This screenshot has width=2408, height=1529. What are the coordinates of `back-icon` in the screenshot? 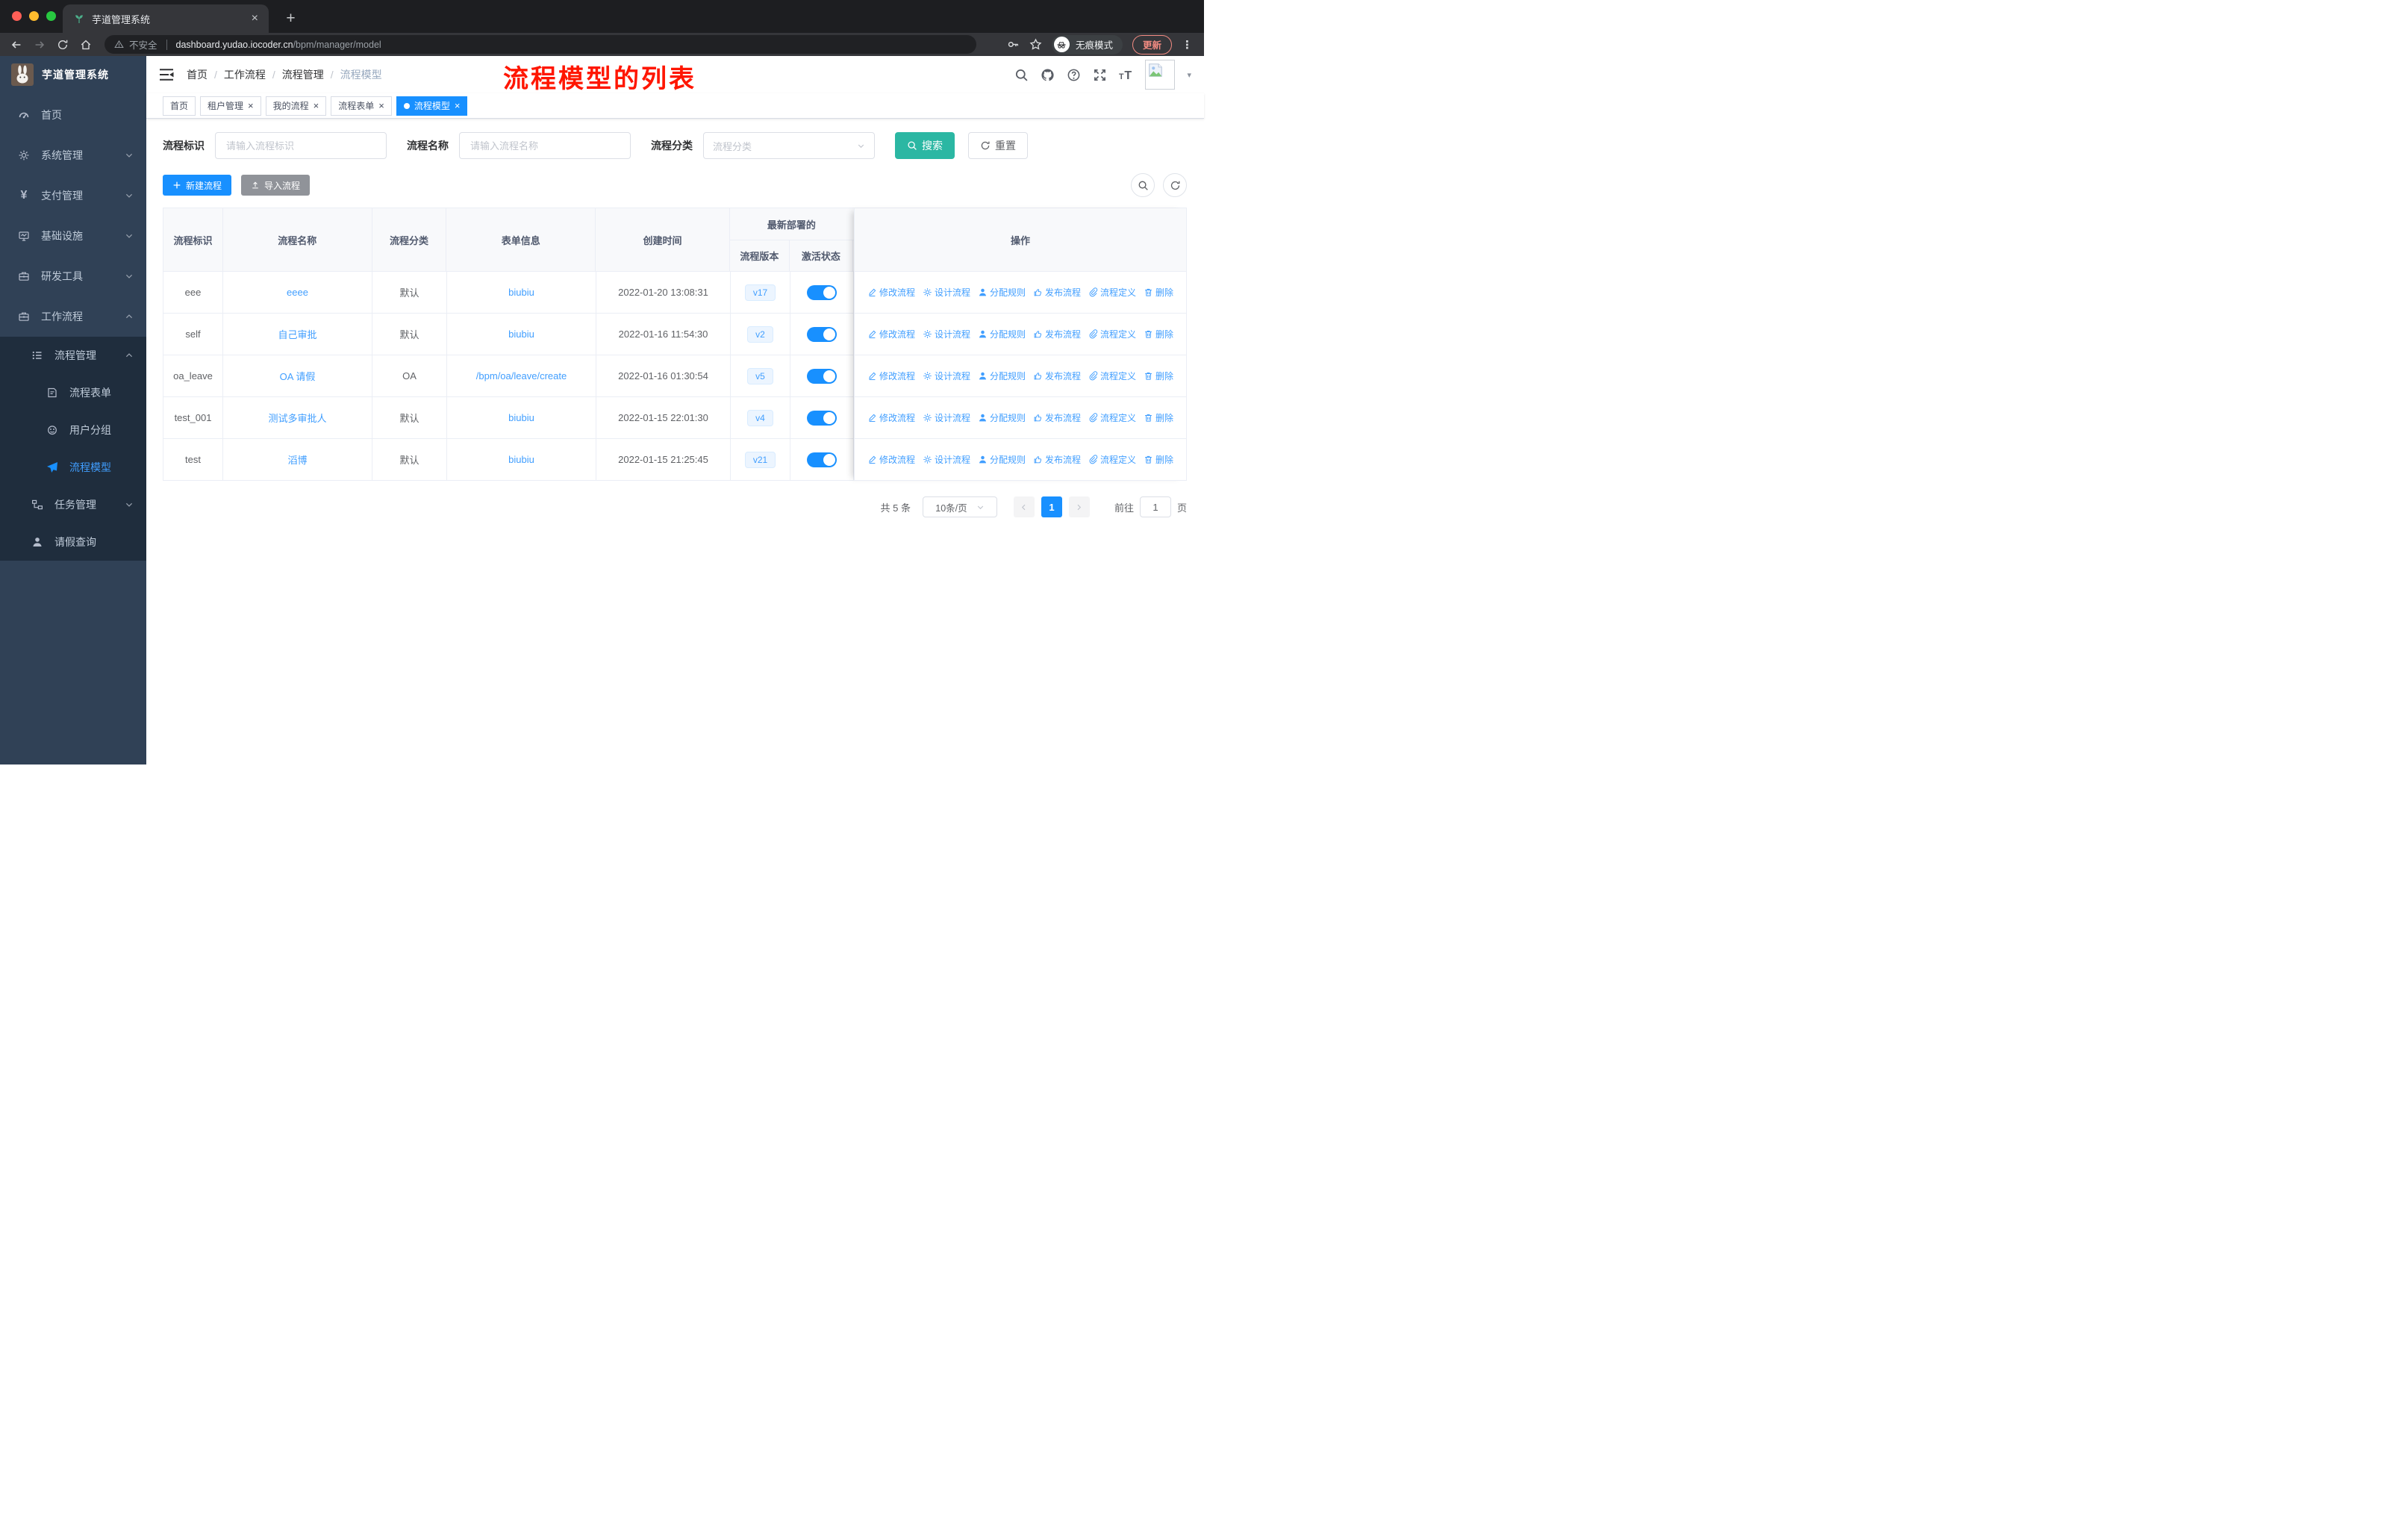 It's located at (16, 45).